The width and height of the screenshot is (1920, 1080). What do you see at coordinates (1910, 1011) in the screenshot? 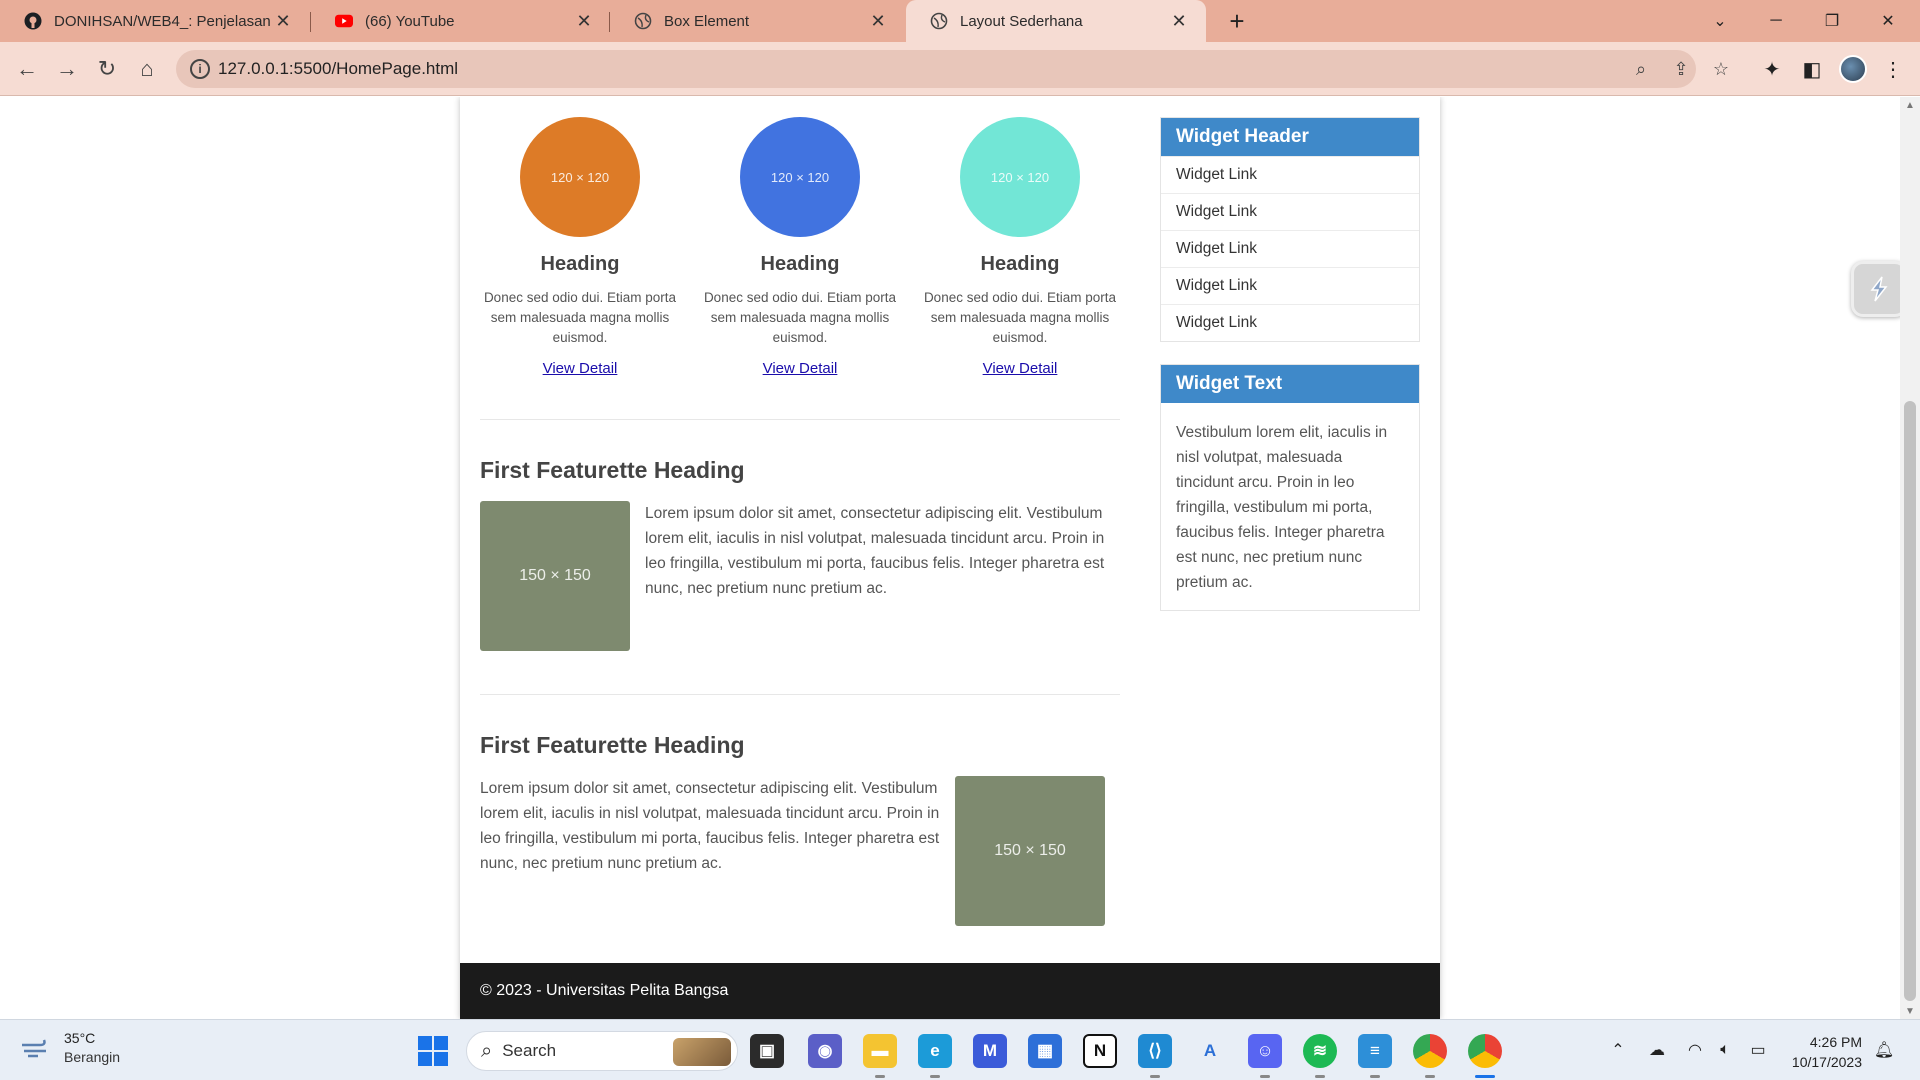
I see `scroll-down-icon: ▼` at bounding box center [1910, 1011].